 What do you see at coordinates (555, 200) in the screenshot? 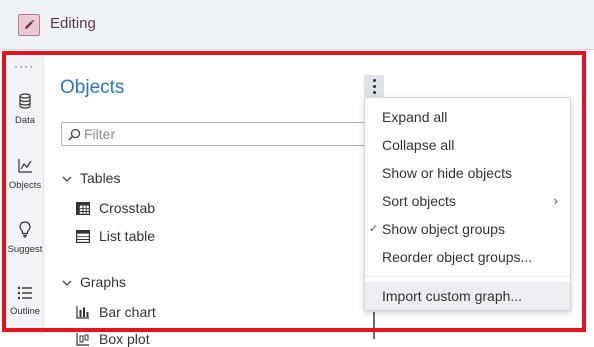
I see `chevron-right-icon: ›` at bounding box center [555, 200].